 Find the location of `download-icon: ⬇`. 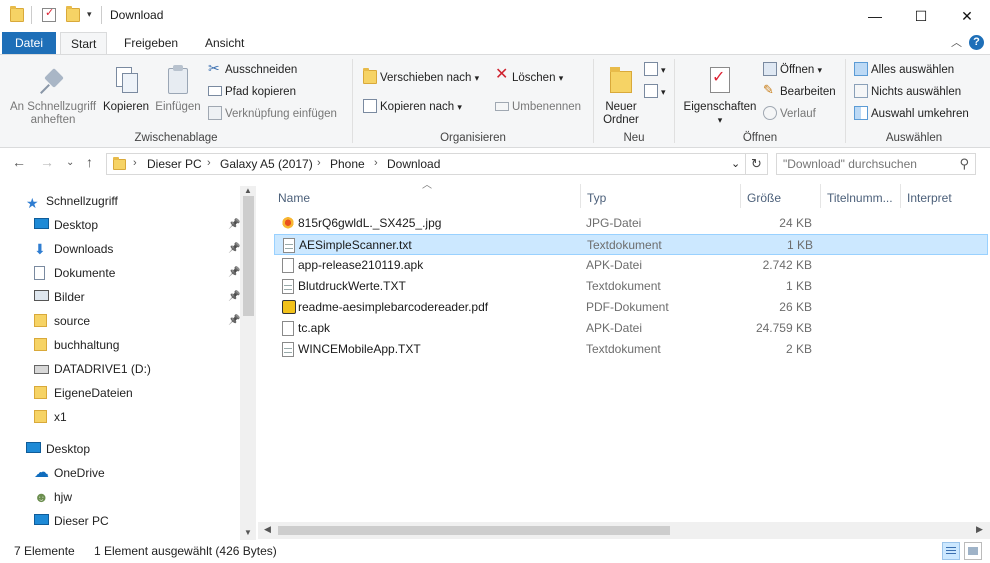

download-icon: ⬇ is located at coordinates (40, 249).